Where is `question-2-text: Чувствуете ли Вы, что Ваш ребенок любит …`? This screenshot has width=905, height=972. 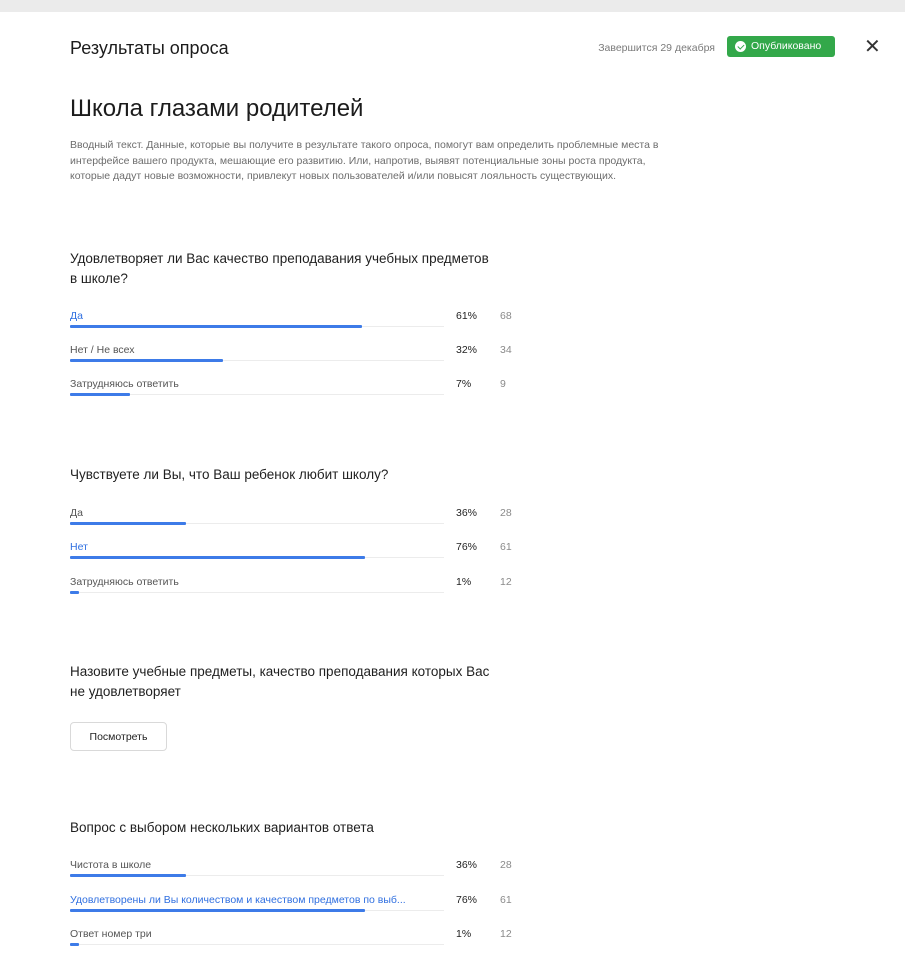 question-2-text: Чувствуете ли Вы, что Ваш ребенок любит … is located at coordinates (229, 474).